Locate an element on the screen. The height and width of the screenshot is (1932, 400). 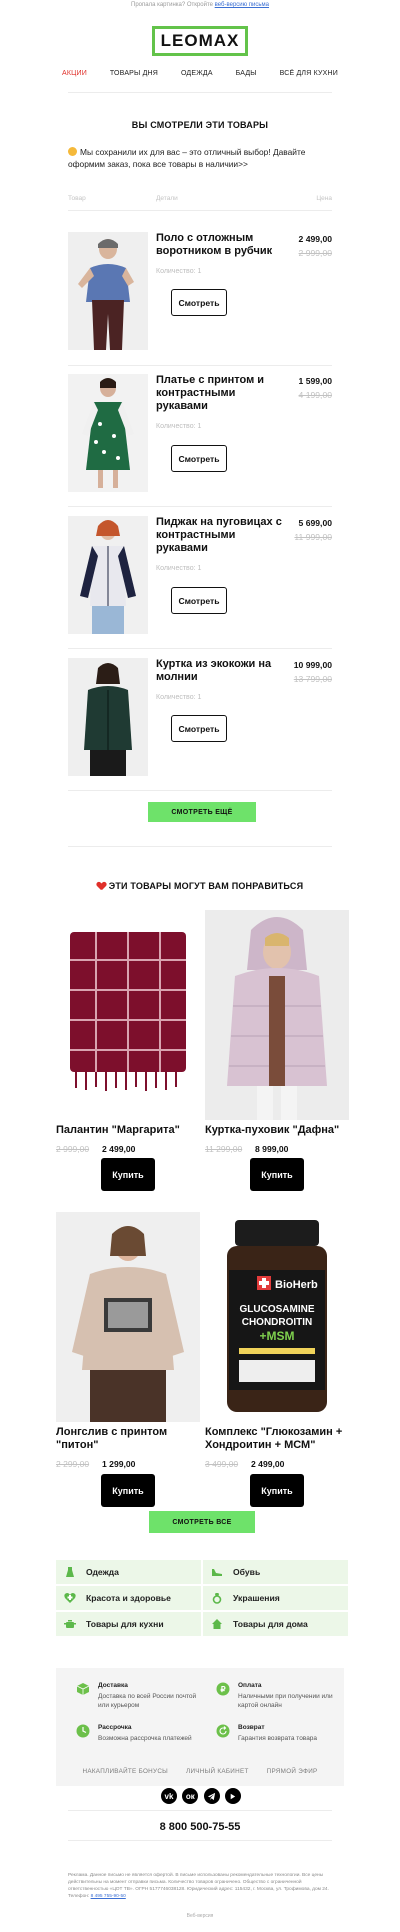
link-account: ЛИЧНЫЙ КАБИНЕТ is located at coordinates (217, 1771).